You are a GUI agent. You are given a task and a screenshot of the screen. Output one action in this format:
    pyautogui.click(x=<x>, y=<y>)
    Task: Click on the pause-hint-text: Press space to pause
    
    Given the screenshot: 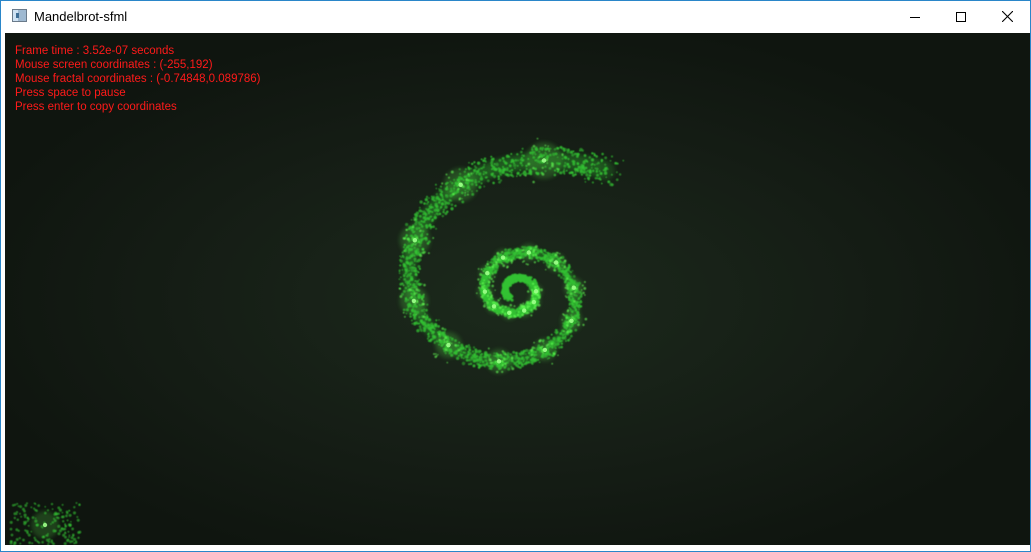 What is the action you would take?
    pyautogui.click(x=70, y=93)
    